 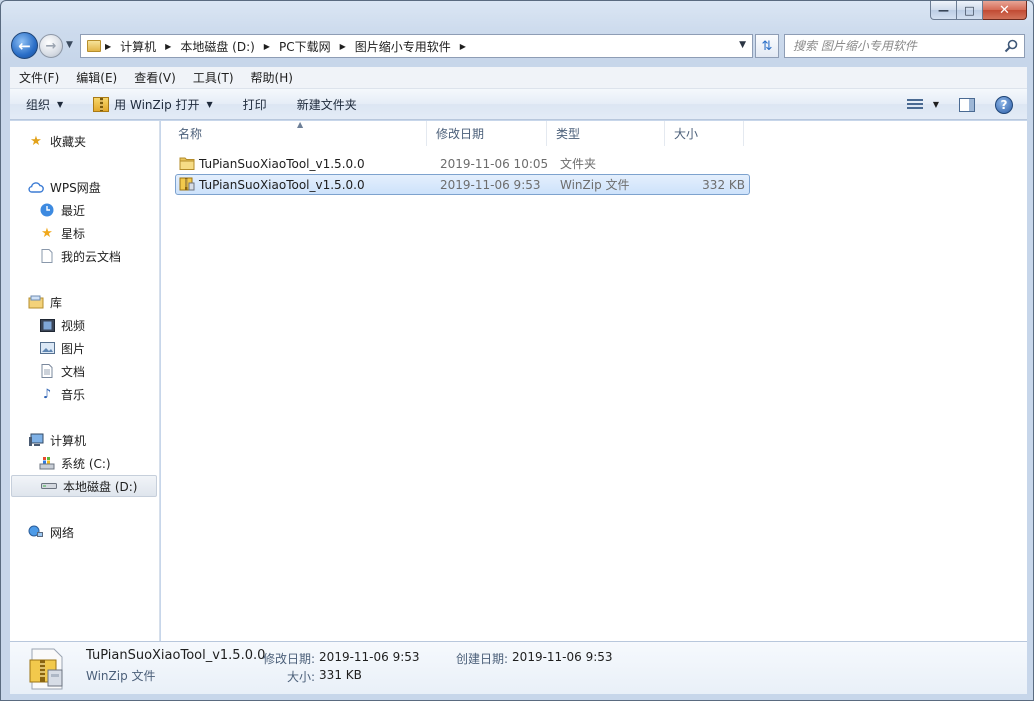 What do you see at coordinates (84, 440) in the screenshot?
I see `nav-computer: 计算机` at bounding box center [84, 440].